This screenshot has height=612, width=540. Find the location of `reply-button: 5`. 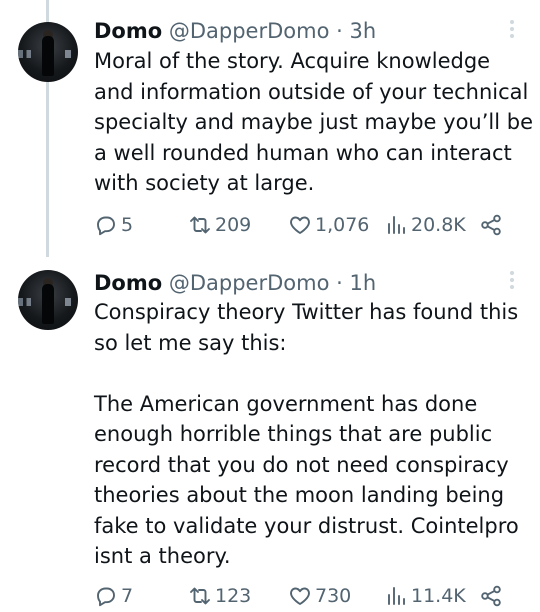

reply-button: 5 is located at coordinates (113, 225).